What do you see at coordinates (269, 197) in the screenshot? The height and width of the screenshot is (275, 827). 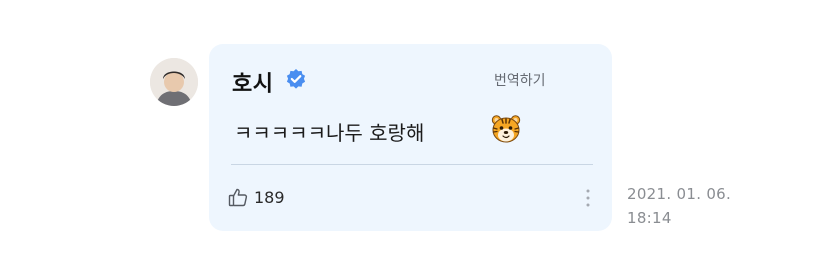 I see `like-count: 189` at bounding box center [269, 197].